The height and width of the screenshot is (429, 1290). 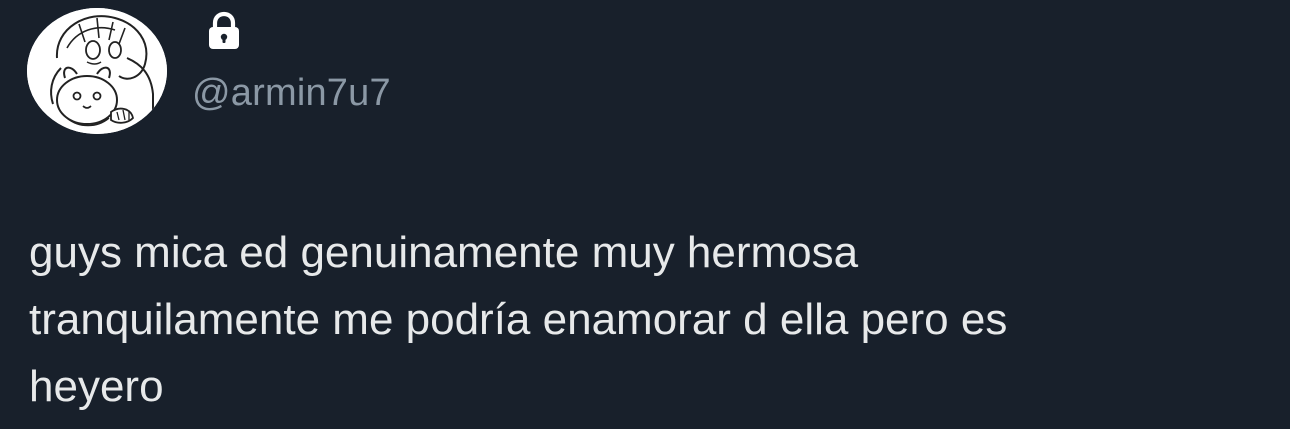 I want to click on profile-avatar, so click(x=97, y=71).